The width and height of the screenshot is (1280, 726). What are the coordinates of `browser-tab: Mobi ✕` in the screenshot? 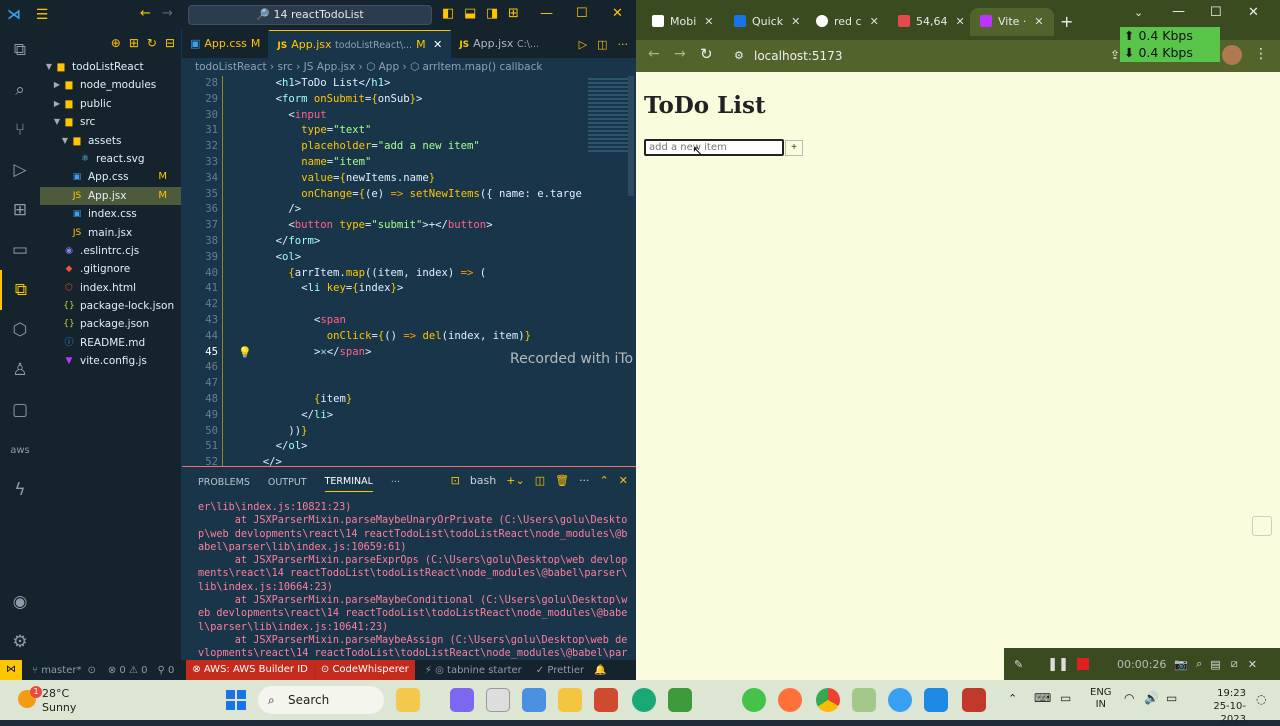 It's located at (682, 22).